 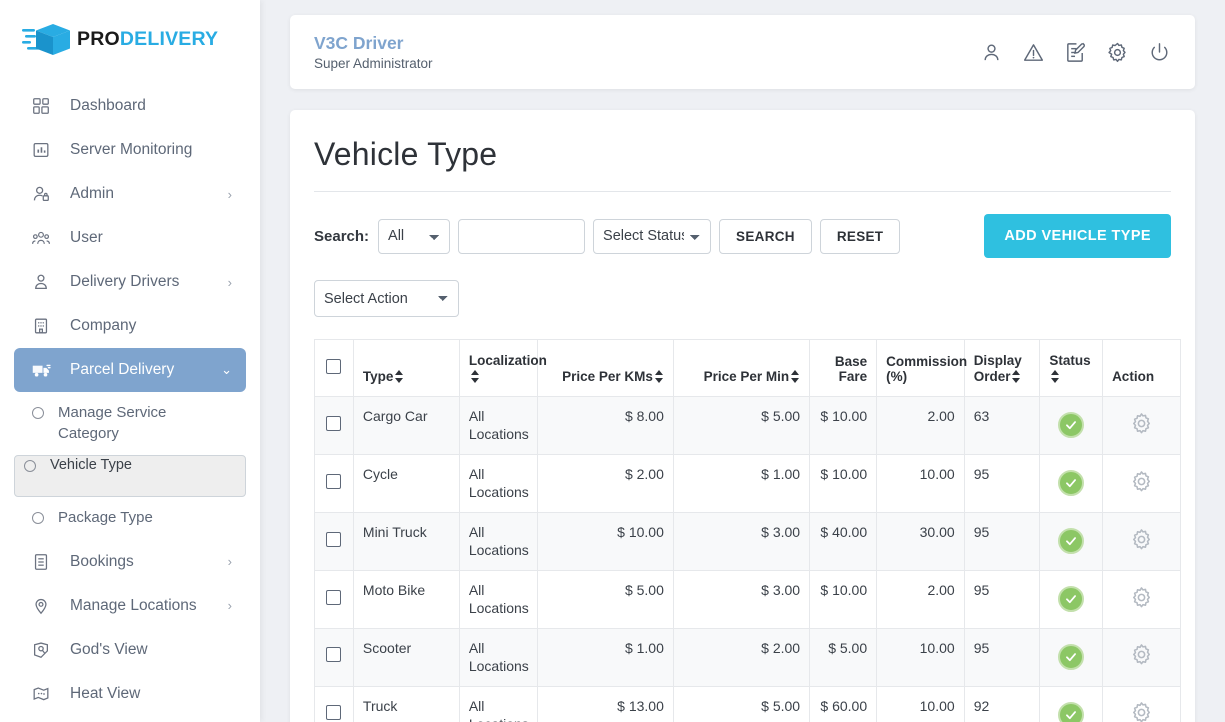 I want to click on header-label: Action, so click(x=1133, y=376).